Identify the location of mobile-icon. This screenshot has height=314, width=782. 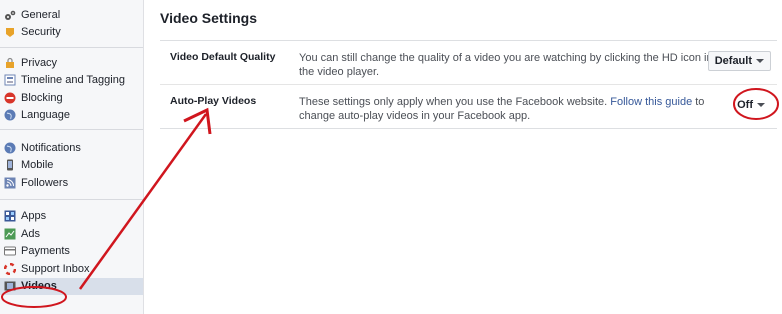
(10, 165).